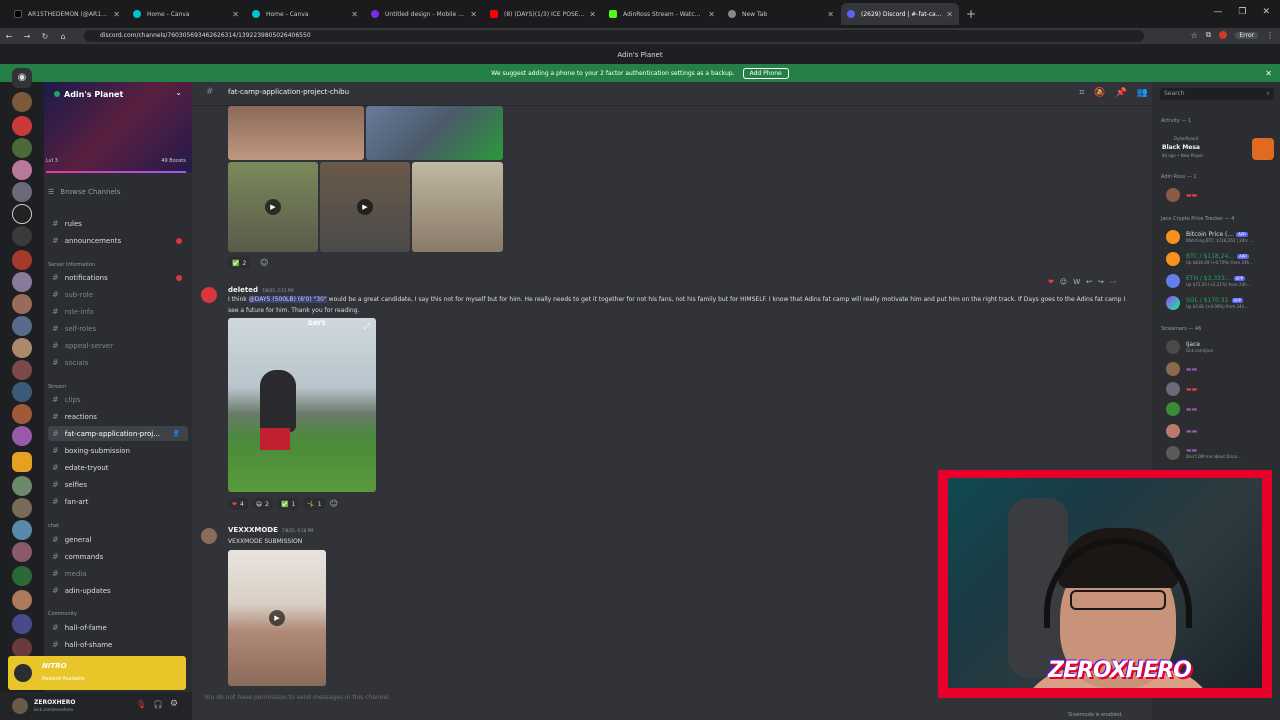 The height and width of the screenshot is (720, 1280). What do you see at coordinates (118, 328) in the screenshot?
I see `channel-self-roles: # self-roles` at bounding box center [118, 328].